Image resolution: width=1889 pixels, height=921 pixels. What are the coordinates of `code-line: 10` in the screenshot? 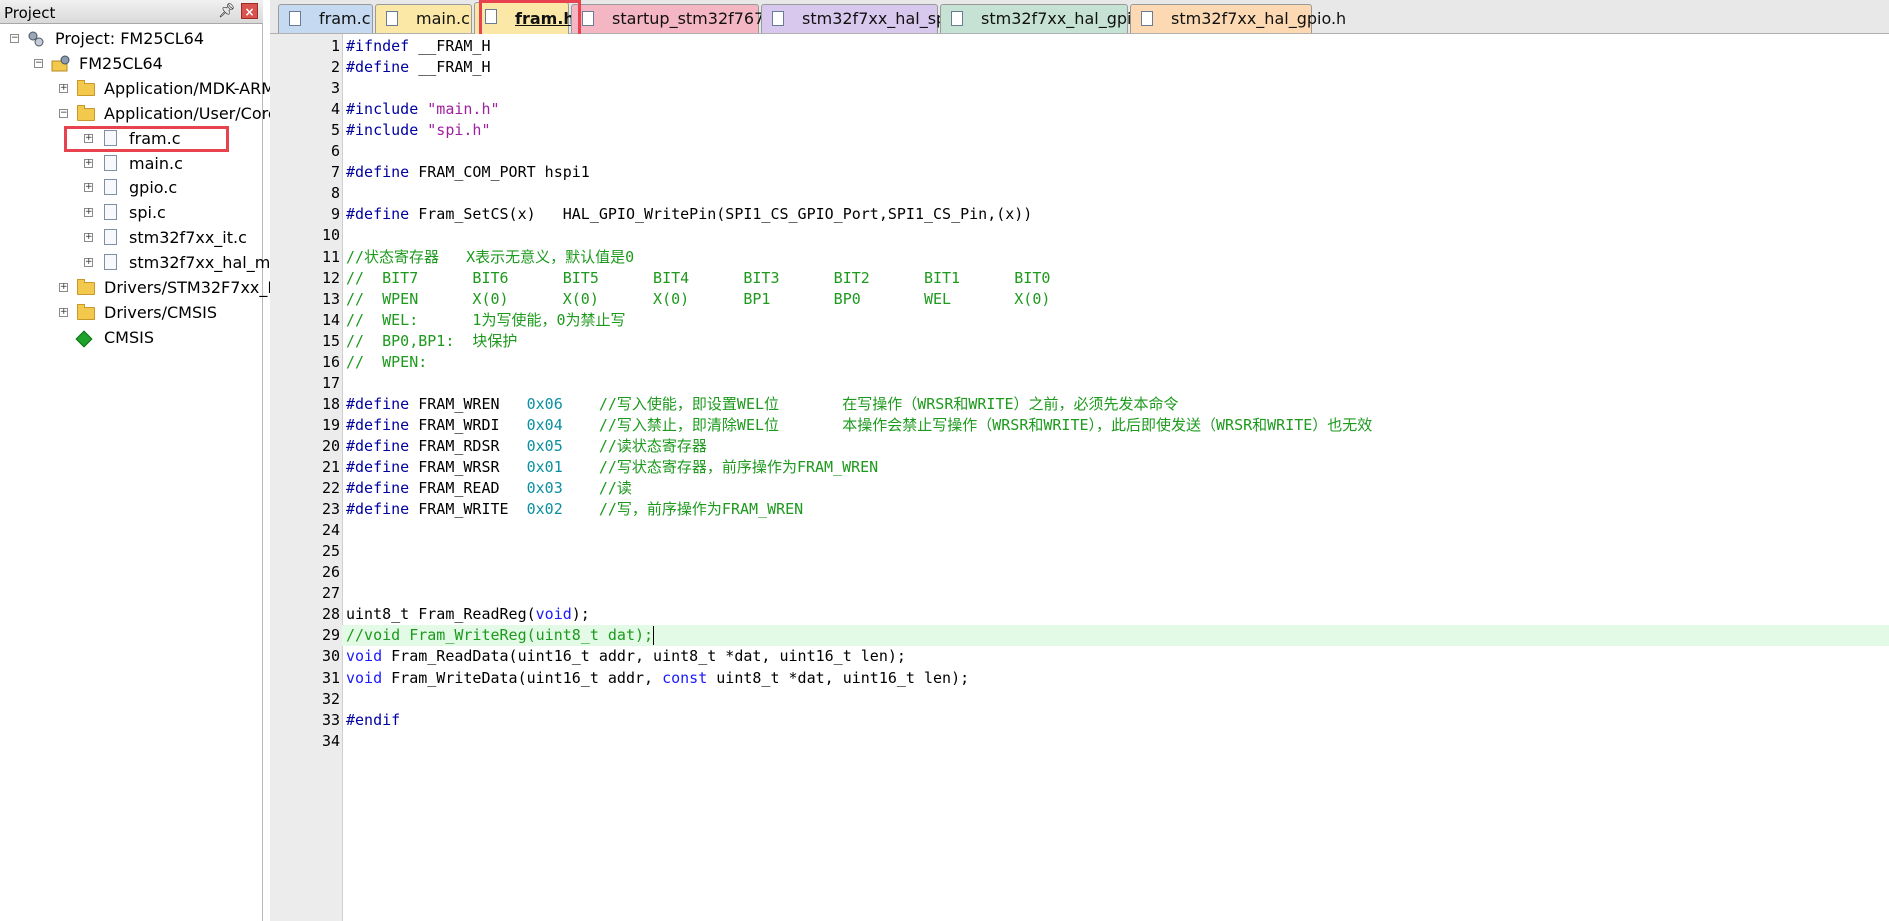 It's located at (1079, 235).